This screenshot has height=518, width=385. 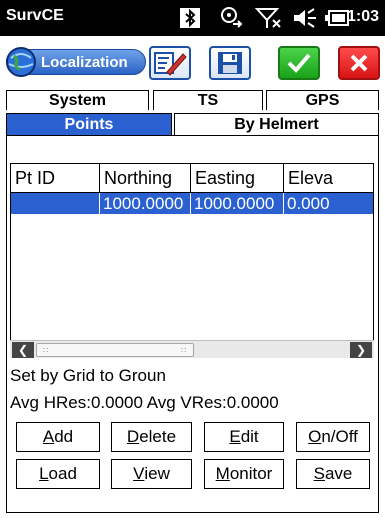 I want to click on save-icon, so click(x=230, y=63).